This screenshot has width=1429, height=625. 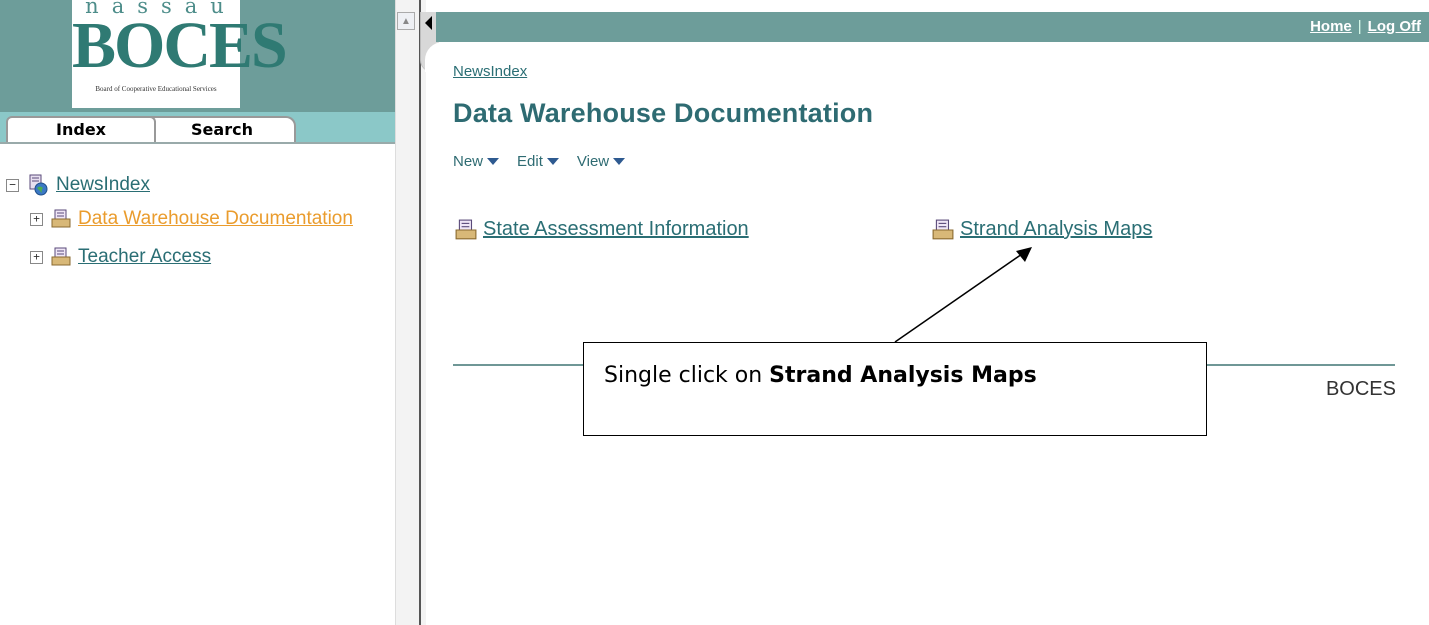 What do you see at coordinates (963, 295) in the screenshot?
I see `callout-arrow` at bounding box center [963, 295].